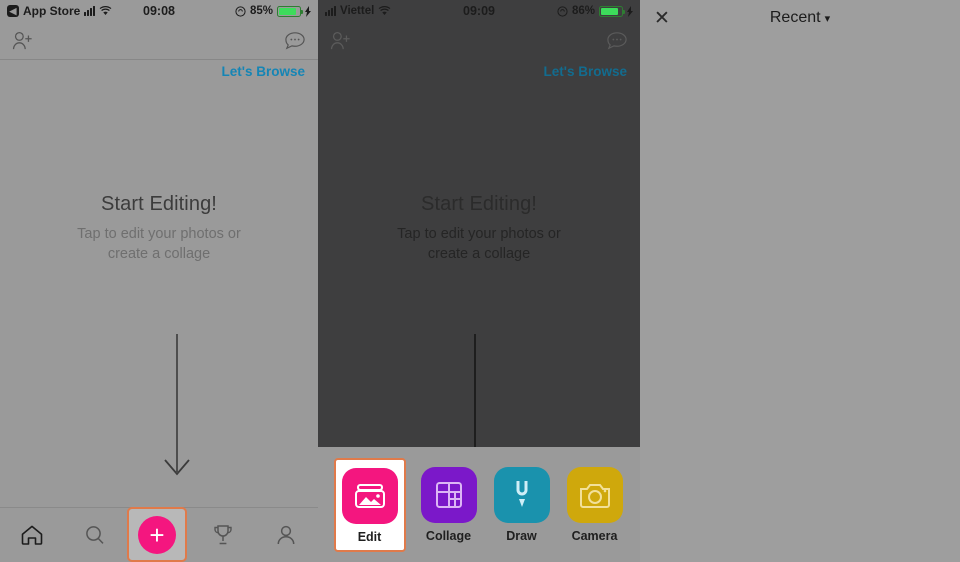 Image resolution: width=960 pixels, height=562 pixels. I want to click on plus-icon: +, so click(157, 534).